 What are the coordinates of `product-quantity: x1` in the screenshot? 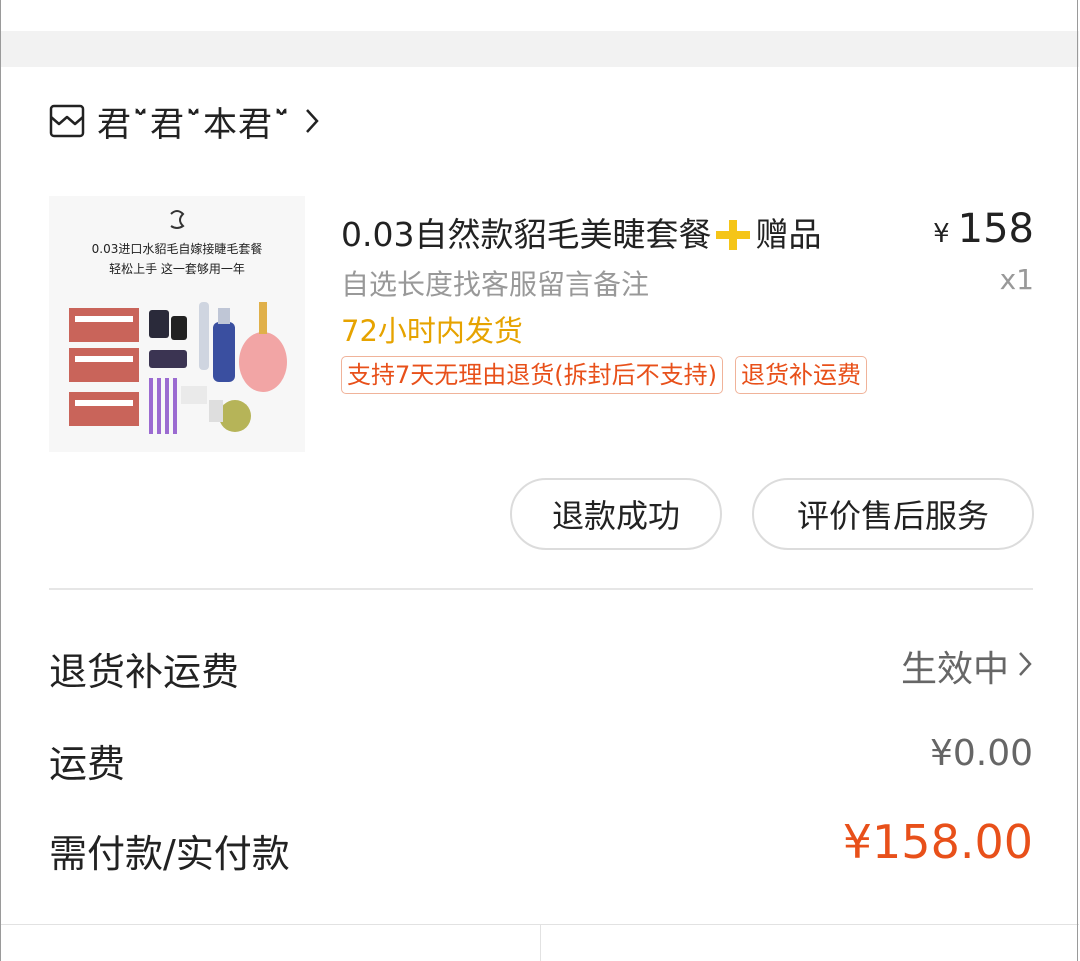 It's located at (1016, 279).